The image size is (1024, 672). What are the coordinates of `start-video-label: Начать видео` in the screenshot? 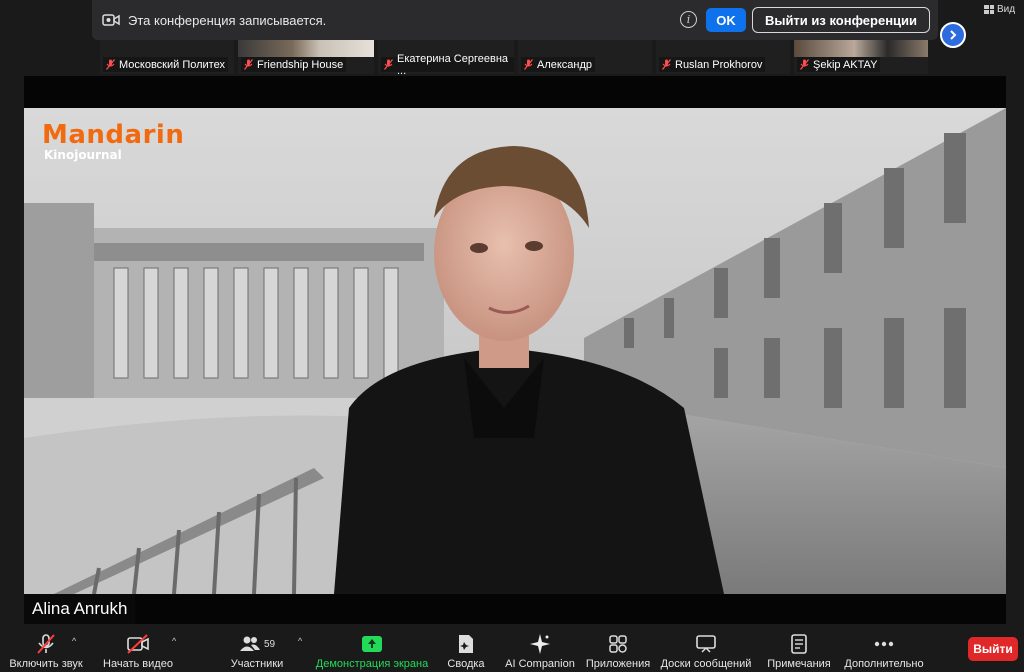 It's located at (138, 664).